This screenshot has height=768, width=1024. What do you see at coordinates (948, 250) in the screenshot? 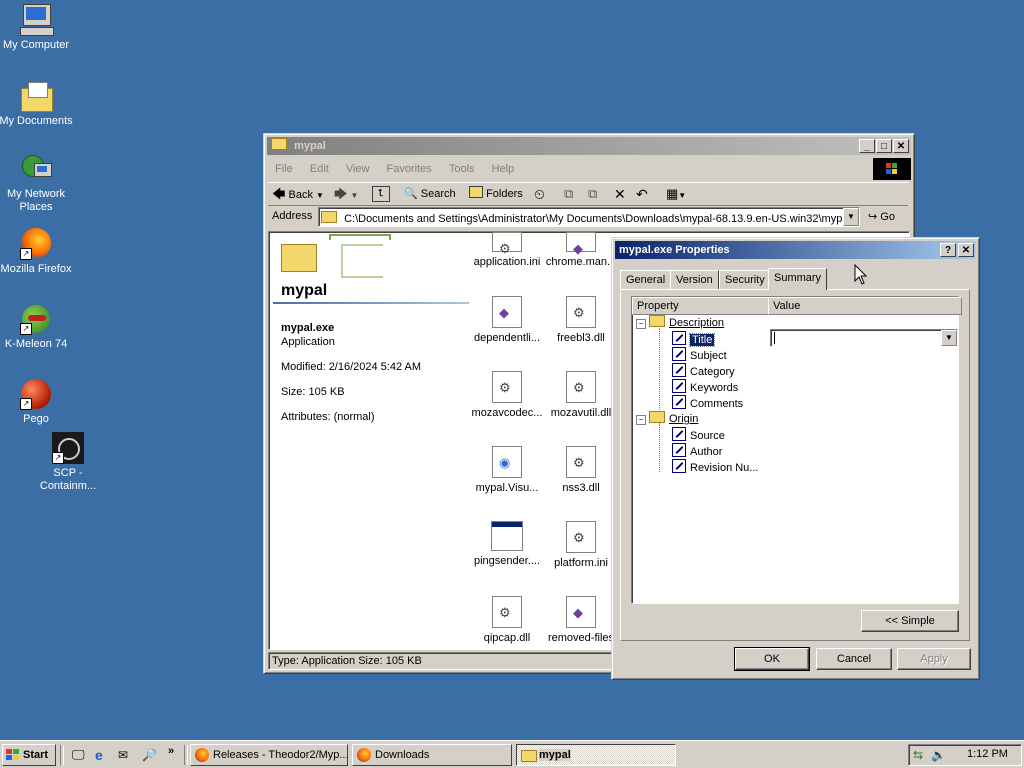
I see `help-button: ?` at bounding box center [948, 250].